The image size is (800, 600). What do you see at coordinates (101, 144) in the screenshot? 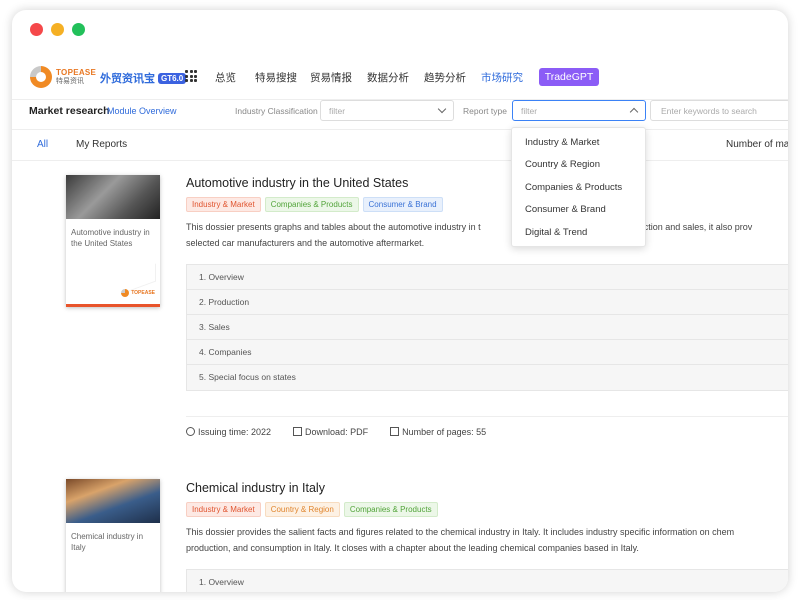
I see `tab-my-reports: My Reports` at bounding box center [101, 144].